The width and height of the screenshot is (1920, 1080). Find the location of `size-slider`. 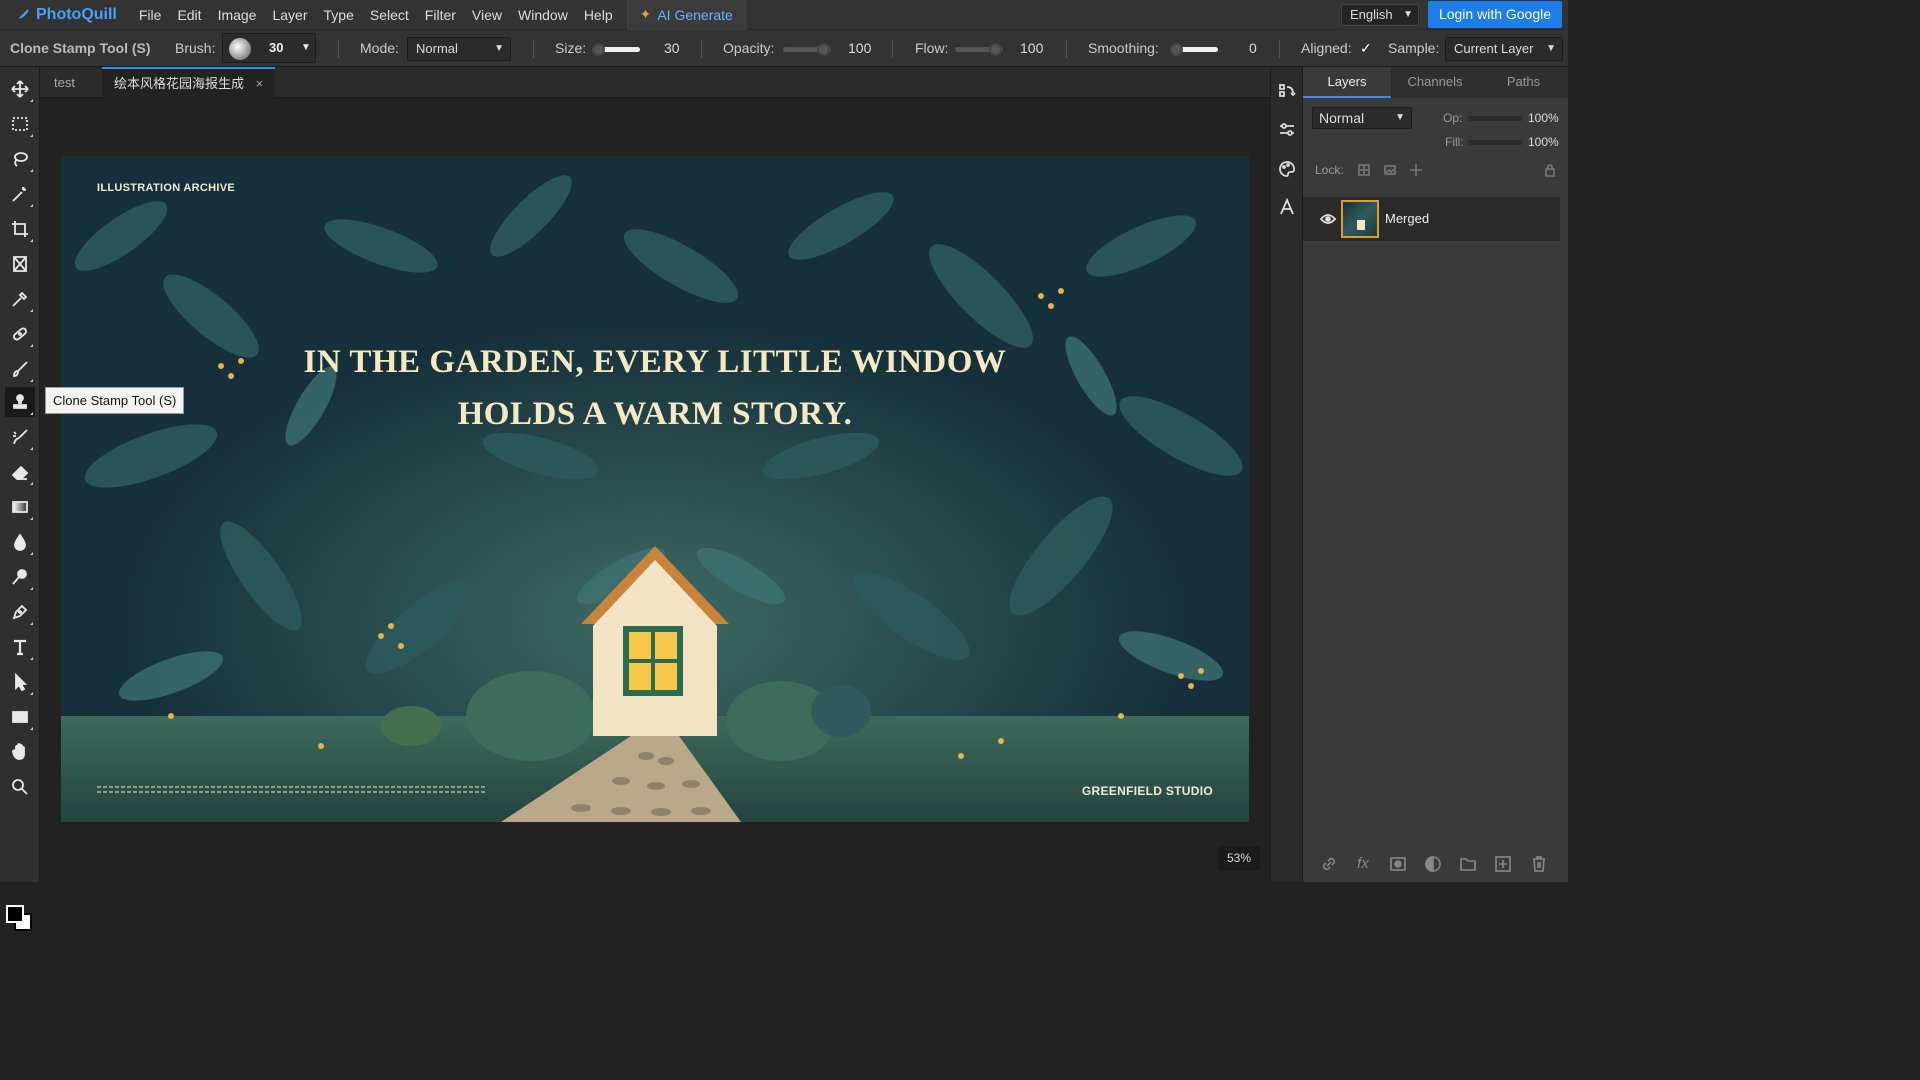

size-slider is located at coordinates (616, 49).